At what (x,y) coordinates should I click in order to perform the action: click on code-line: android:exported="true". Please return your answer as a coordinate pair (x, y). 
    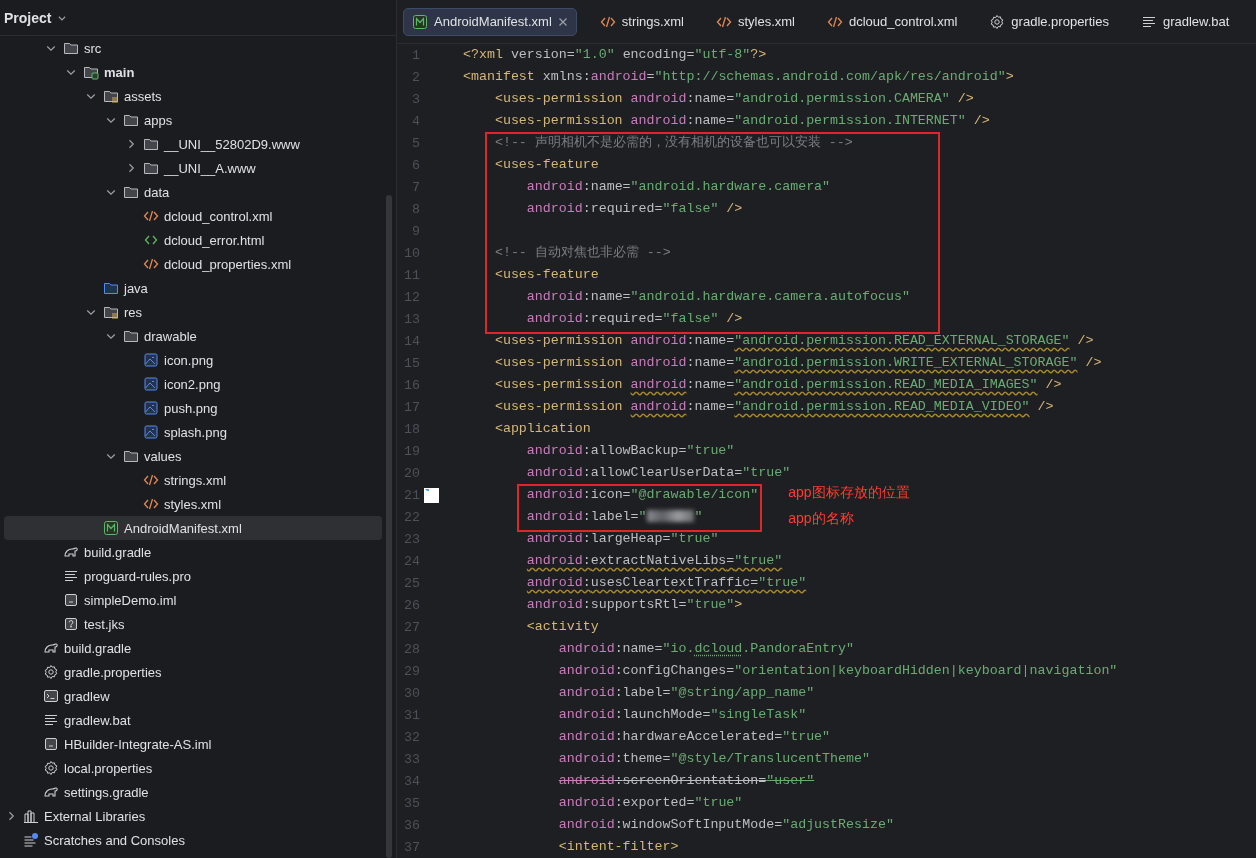
    Looking at the image, I should click on (650, 803).